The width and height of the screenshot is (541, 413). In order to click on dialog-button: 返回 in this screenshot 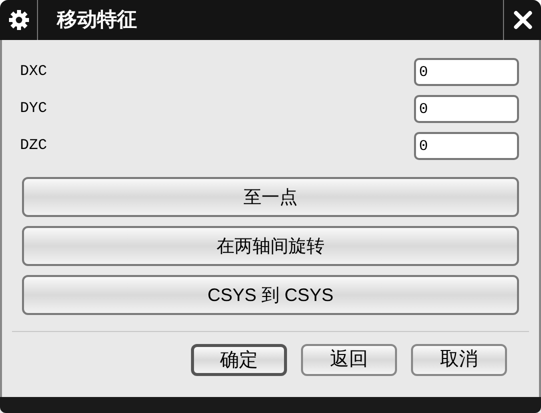, I will do `click(349, 360)`.